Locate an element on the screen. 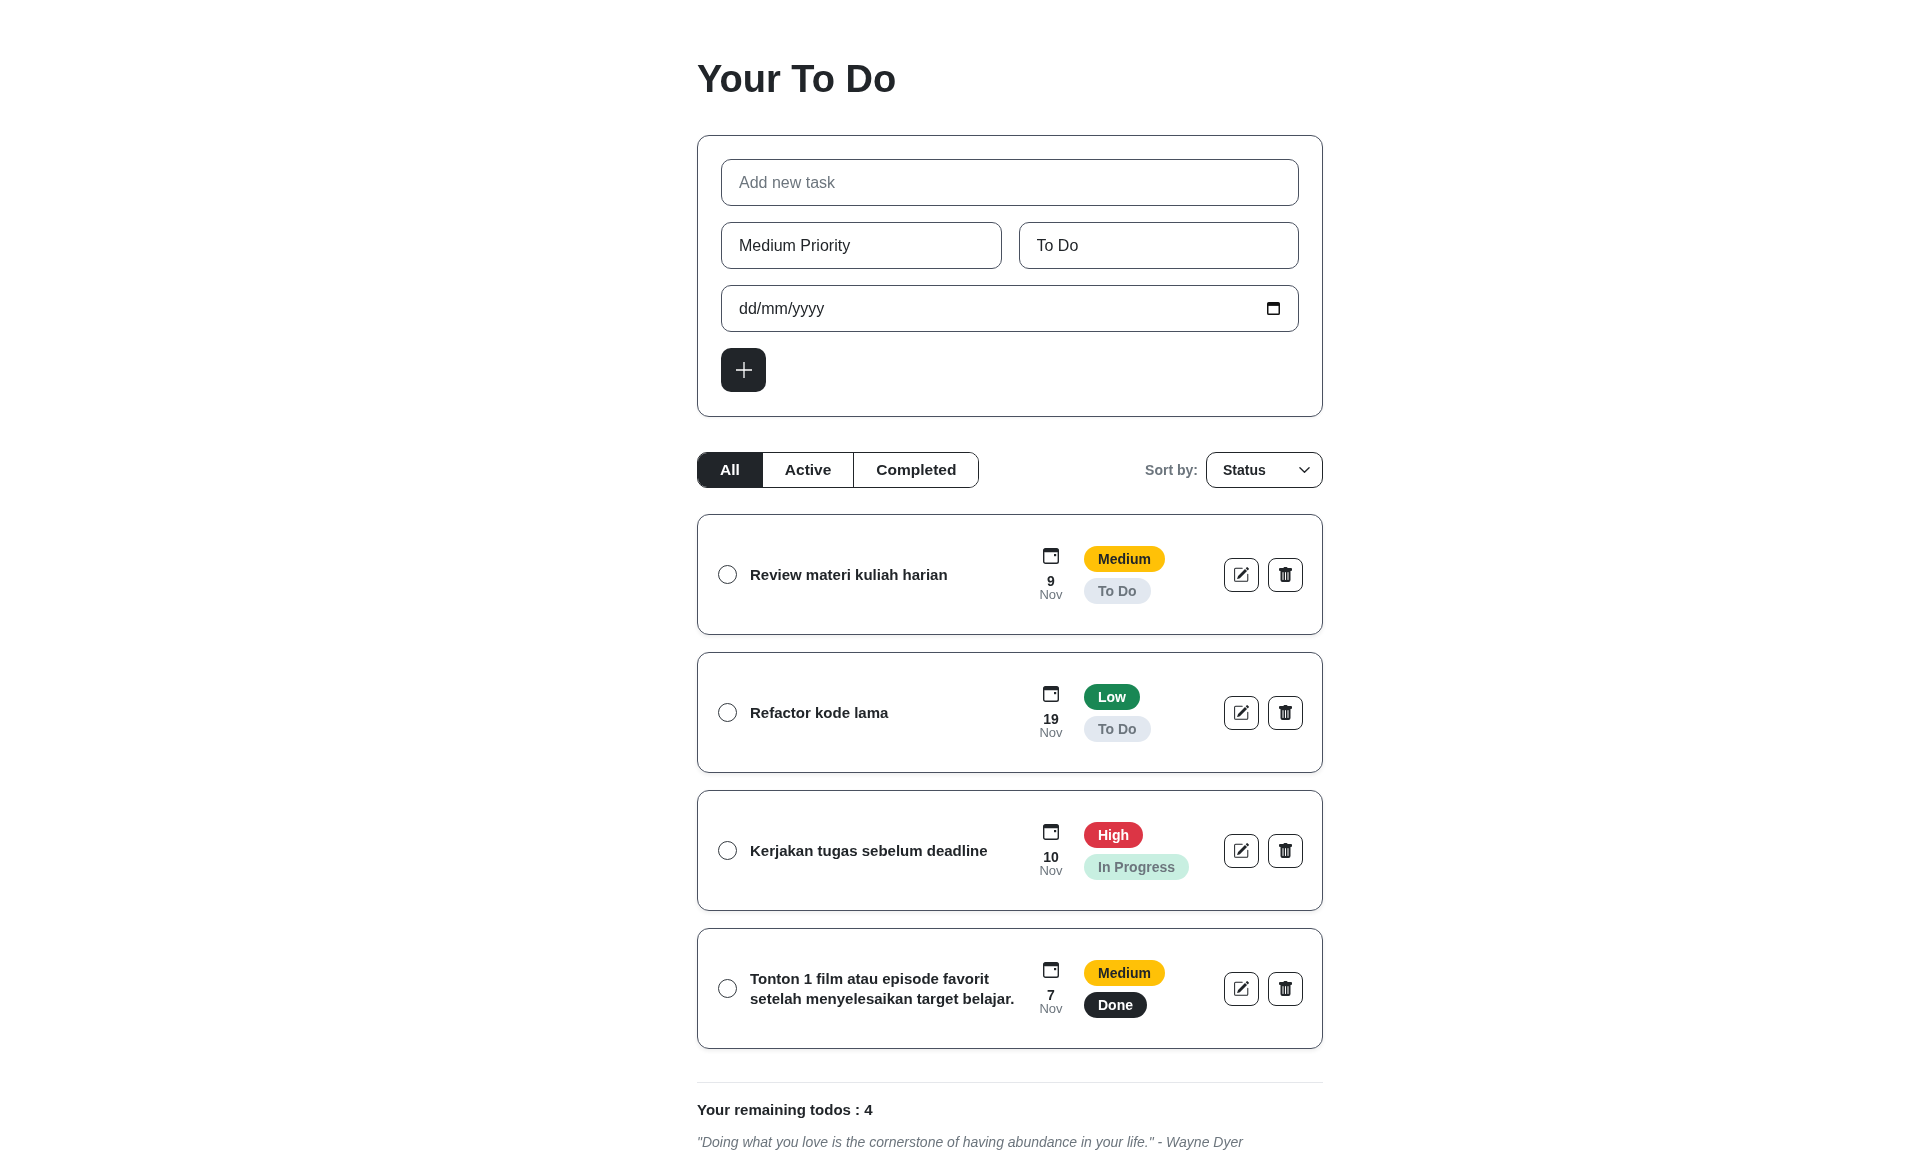 This screenshot has height=1158, width=1920. status-badge: Done is located at coordinates (1115, 1004).